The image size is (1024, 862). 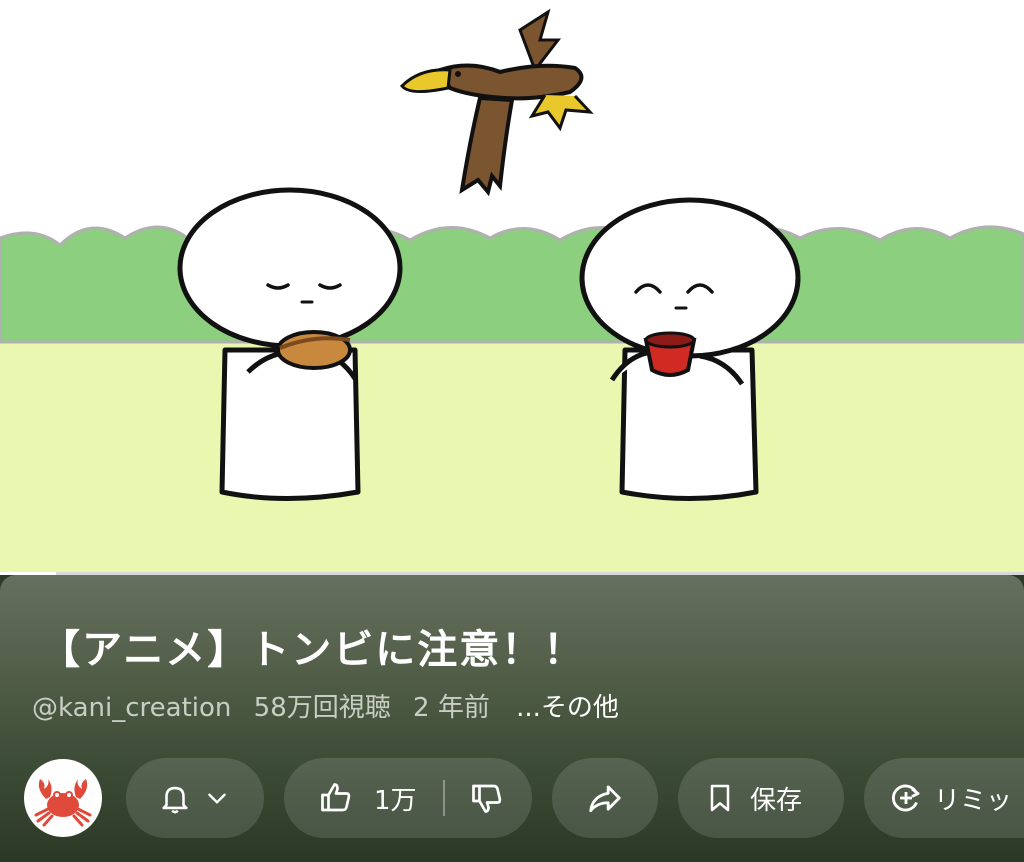 I want to click on remix-label: リミッ, so click(x=973, y=800).